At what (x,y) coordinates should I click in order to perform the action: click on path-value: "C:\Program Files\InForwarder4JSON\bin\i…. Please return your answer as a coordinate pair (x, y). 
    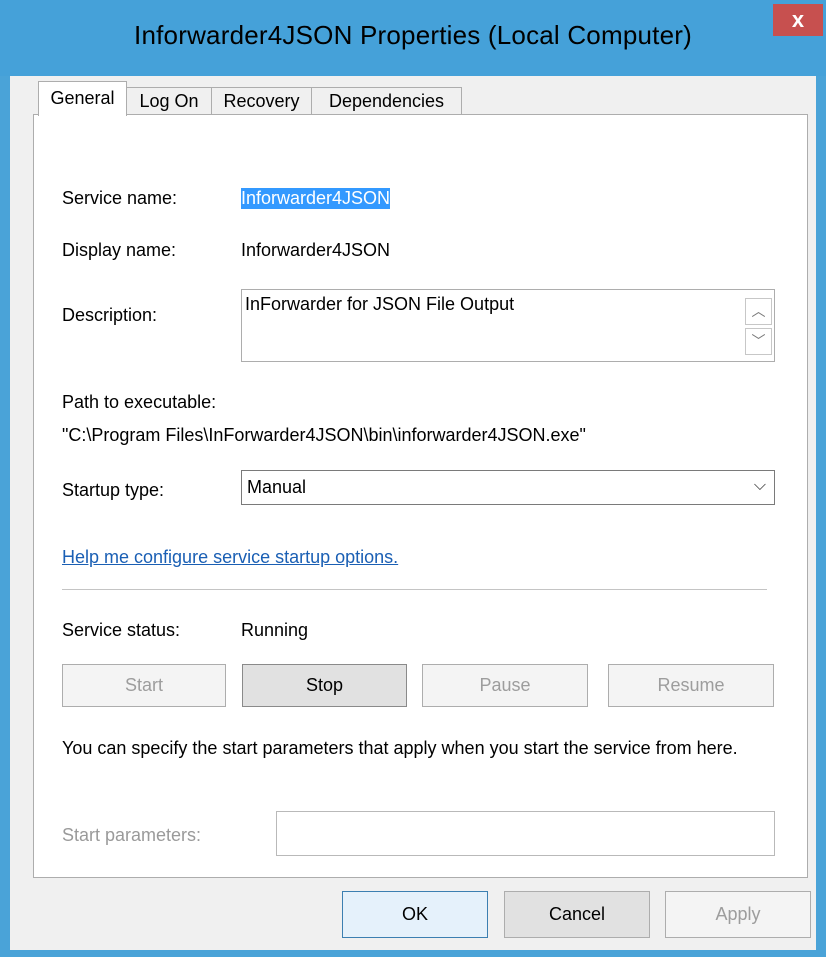
    Looking at the image, I should click on (324, 435).